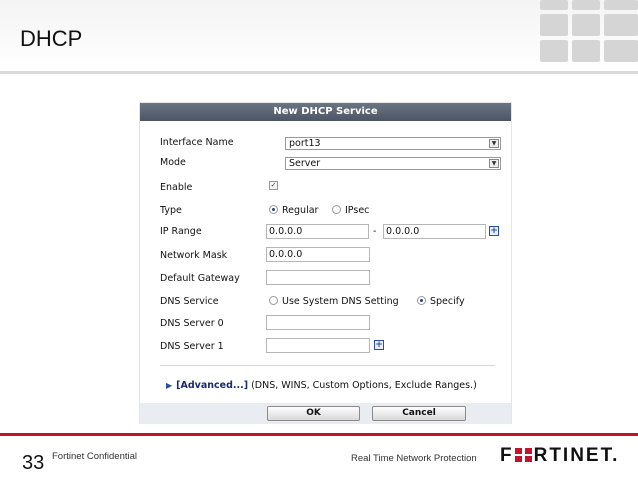 The height and width of the screenshot is (479, 638). I want to click on dns-server-1-label: DNS Server 1, so click(192, 346).